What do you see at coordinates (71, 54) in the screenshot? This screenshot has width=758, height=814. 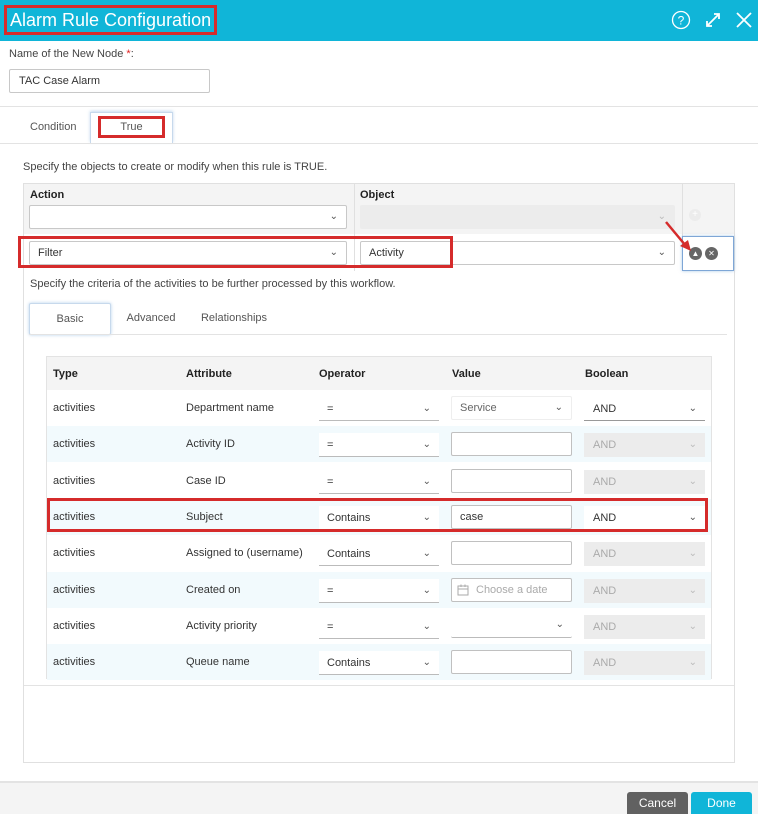 I see `node-name-label: Name of the New Node *:` at bounding box center [71, 54].